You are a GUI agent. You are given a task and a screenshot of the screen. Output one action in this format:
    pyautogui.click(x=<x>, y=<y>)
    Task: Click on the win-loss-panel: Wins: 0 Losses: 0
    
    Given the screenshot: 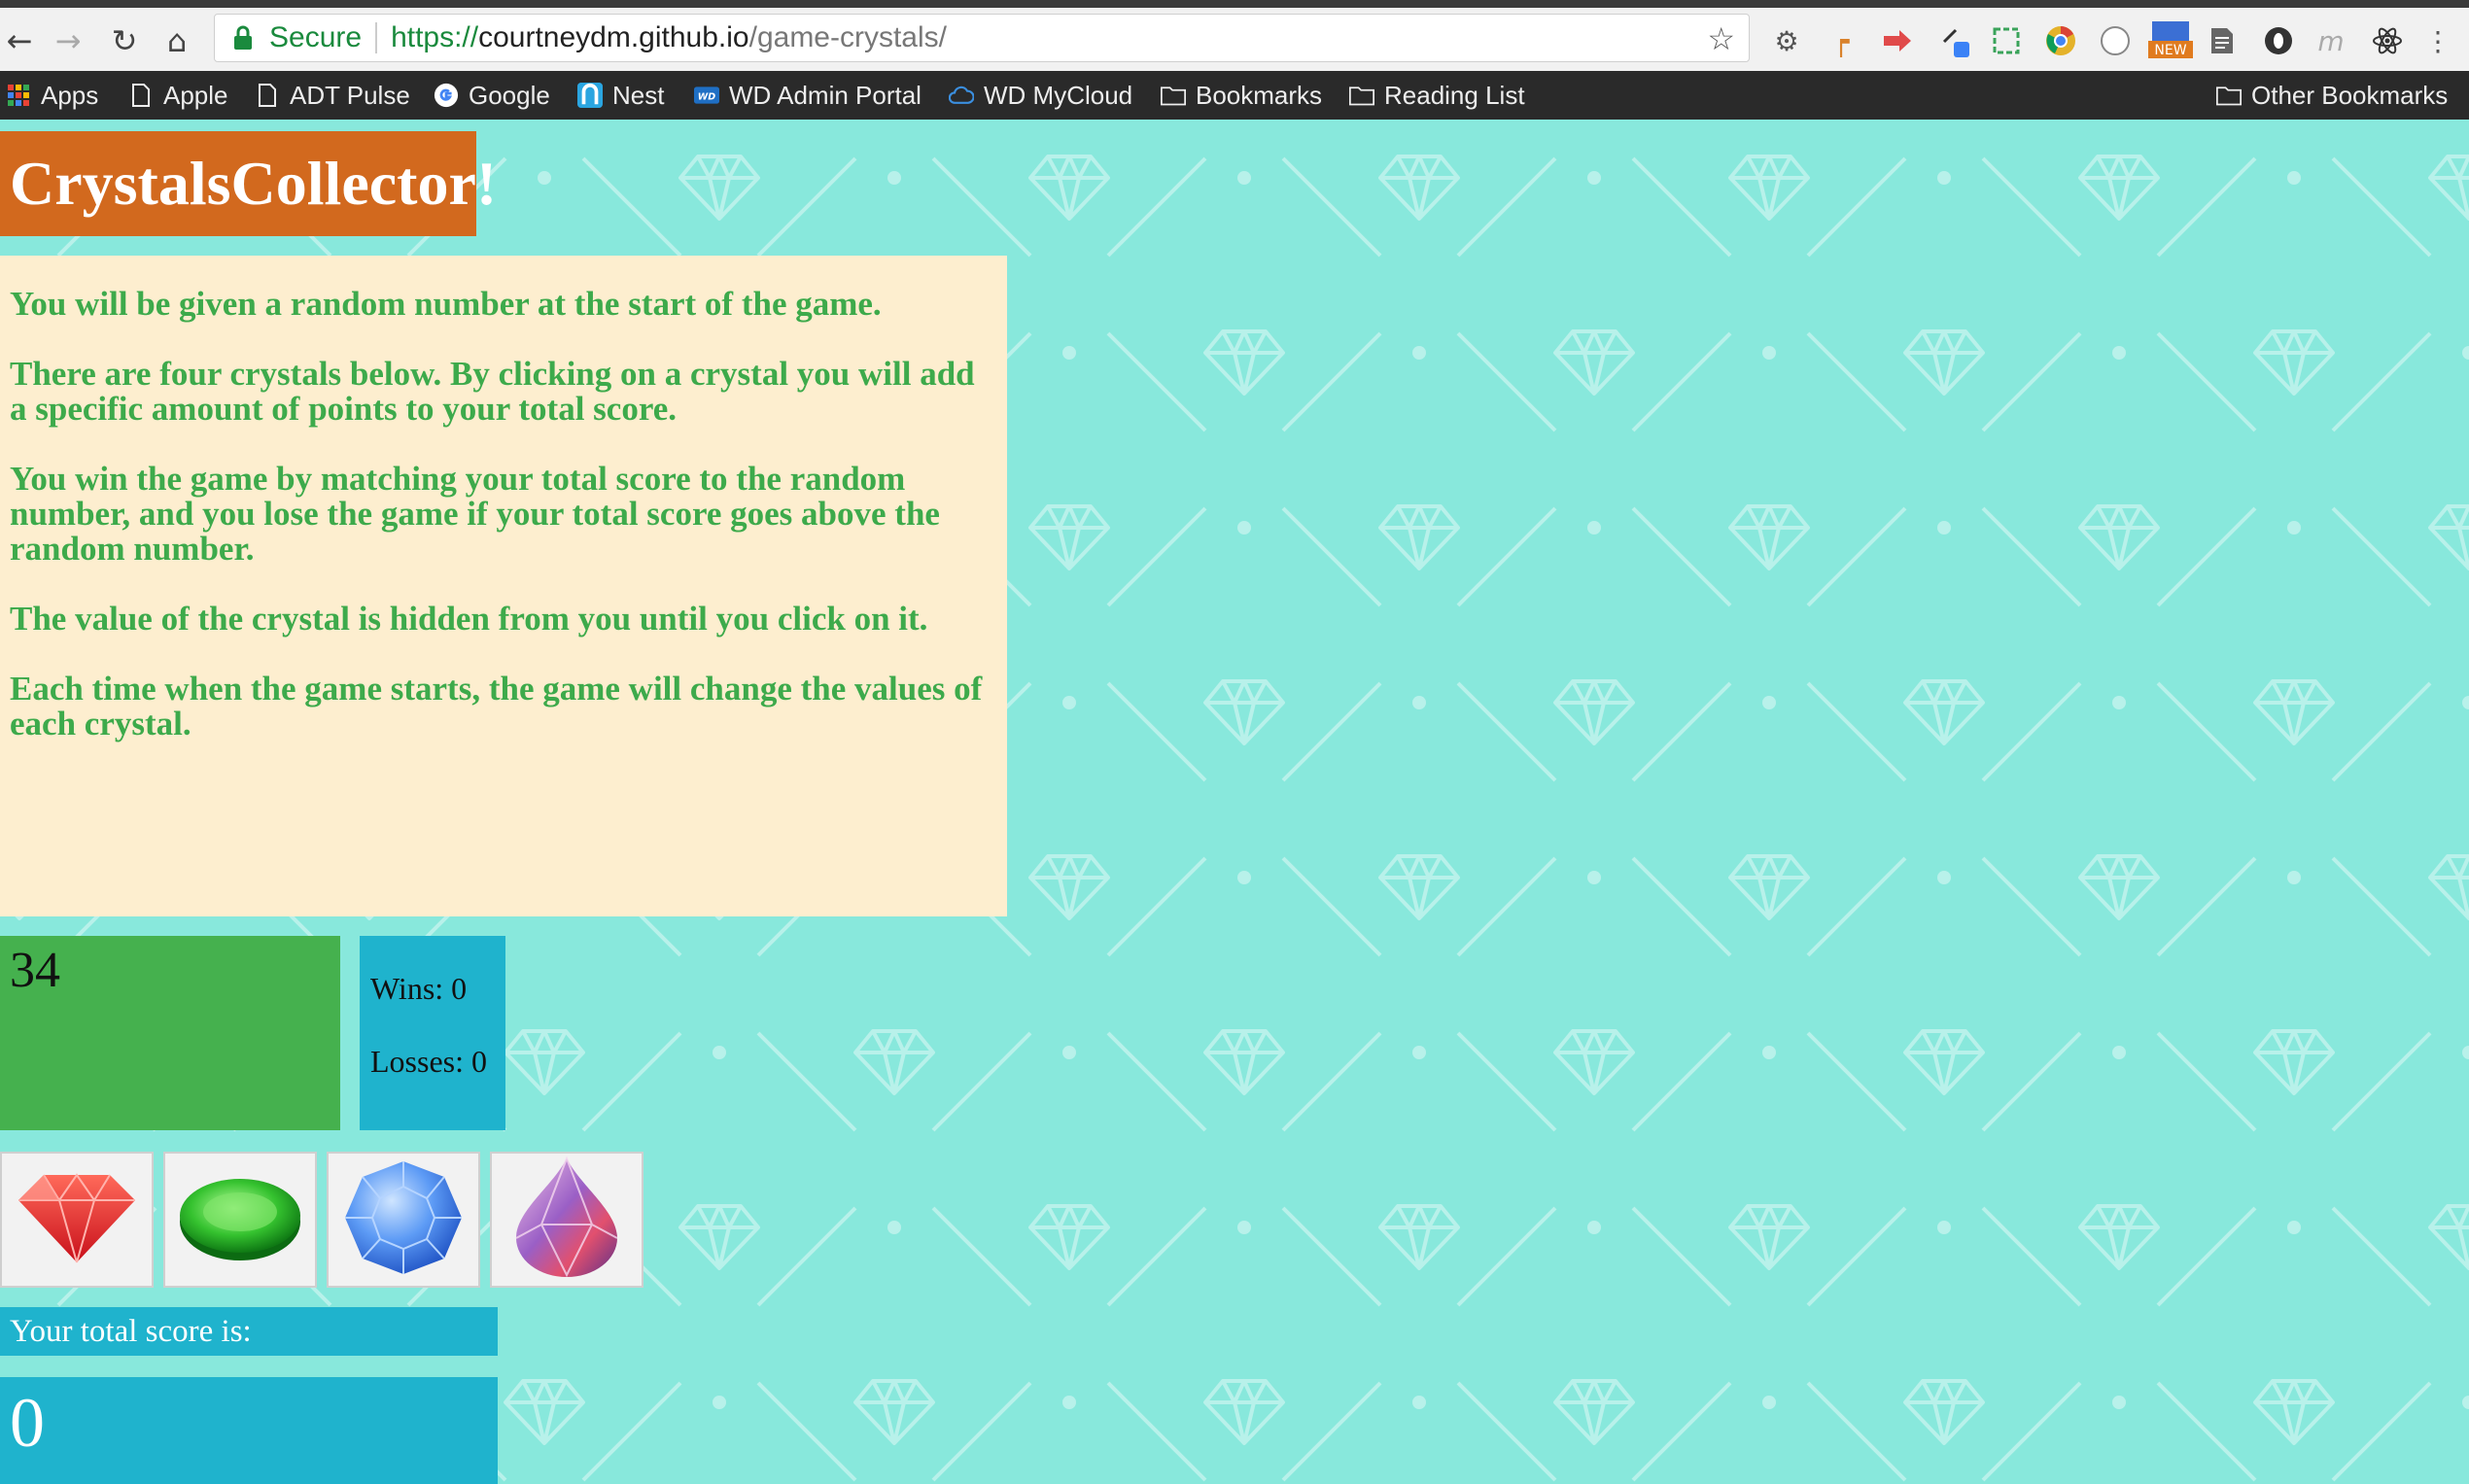 What is the action you would take?
    pyautogui.click(x=432, y=1033)
    